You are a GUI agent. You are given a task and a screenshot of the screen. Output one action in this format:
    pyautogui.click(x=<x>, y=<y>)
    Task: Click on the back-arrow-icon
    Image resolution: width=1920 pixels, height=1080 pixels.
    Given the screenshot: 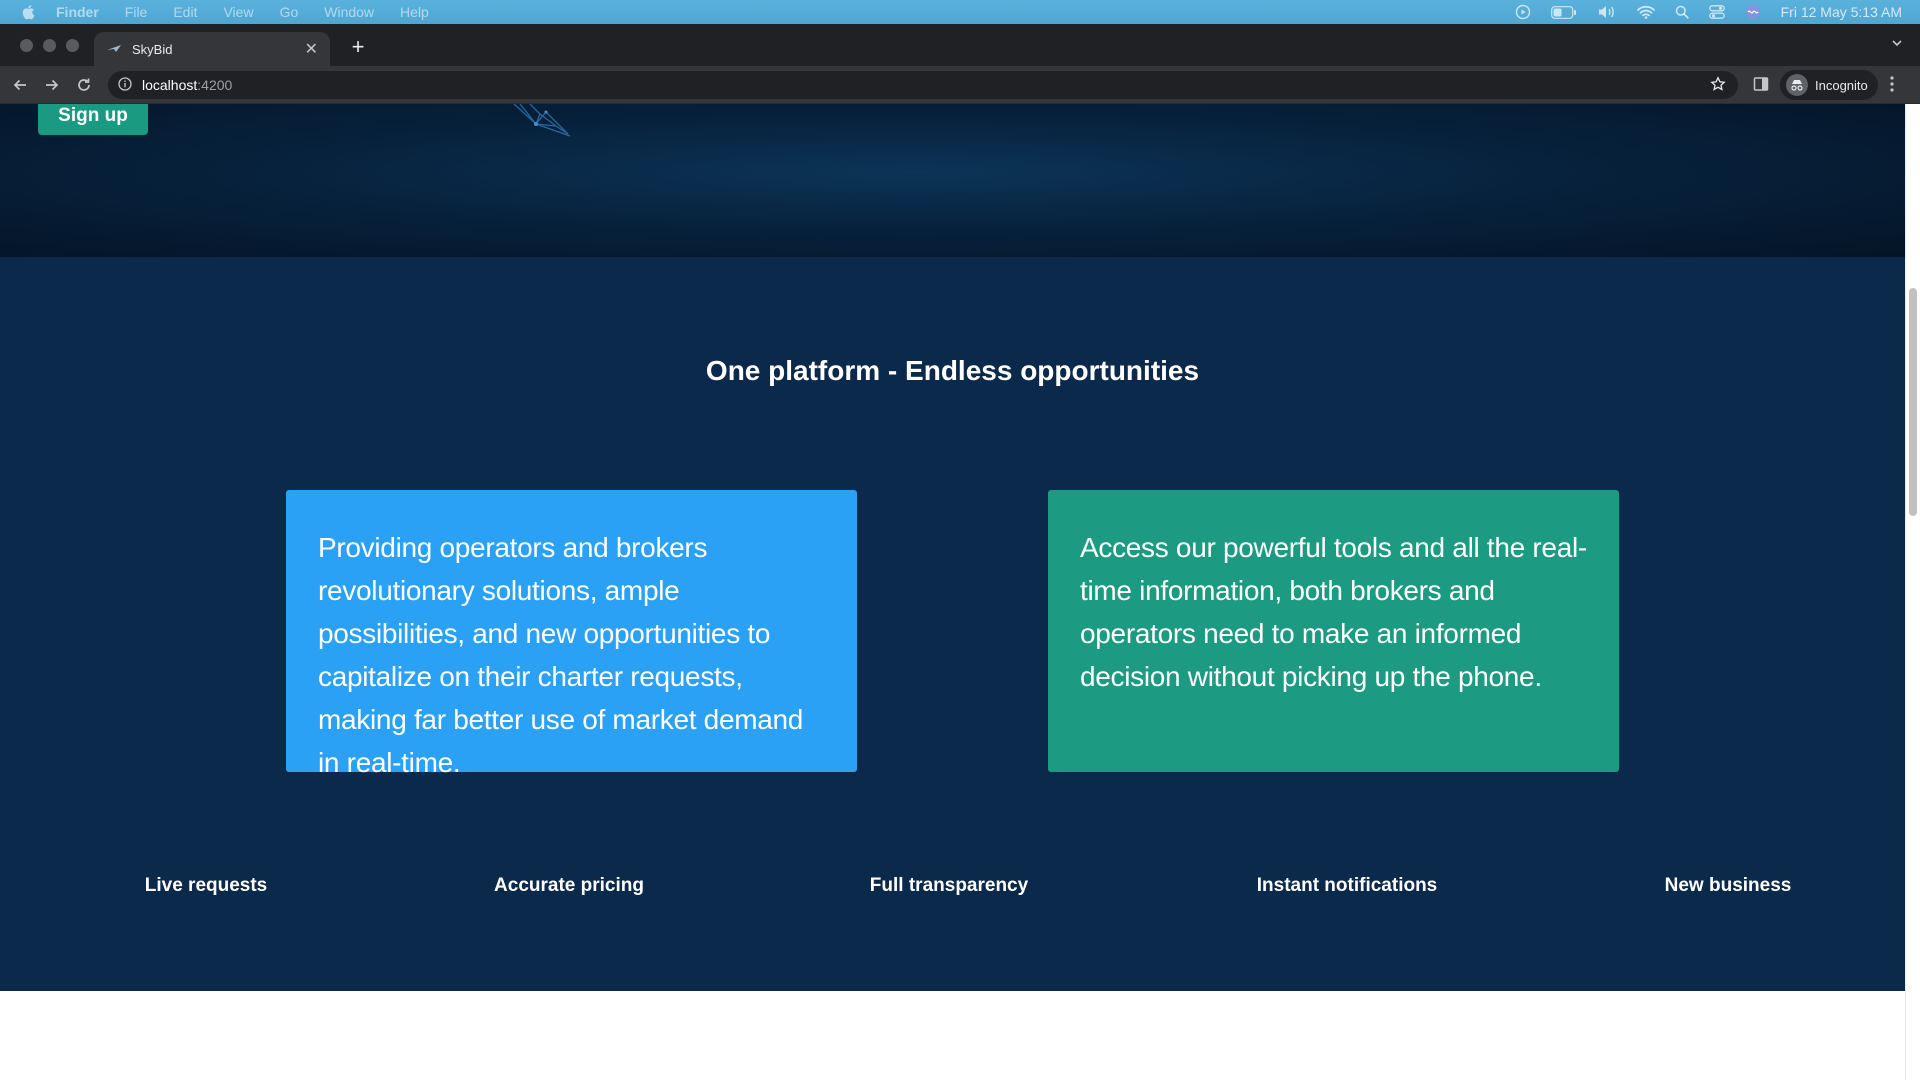 What is the action you would take?
    pyautogui.click(x=20, y=85)
    